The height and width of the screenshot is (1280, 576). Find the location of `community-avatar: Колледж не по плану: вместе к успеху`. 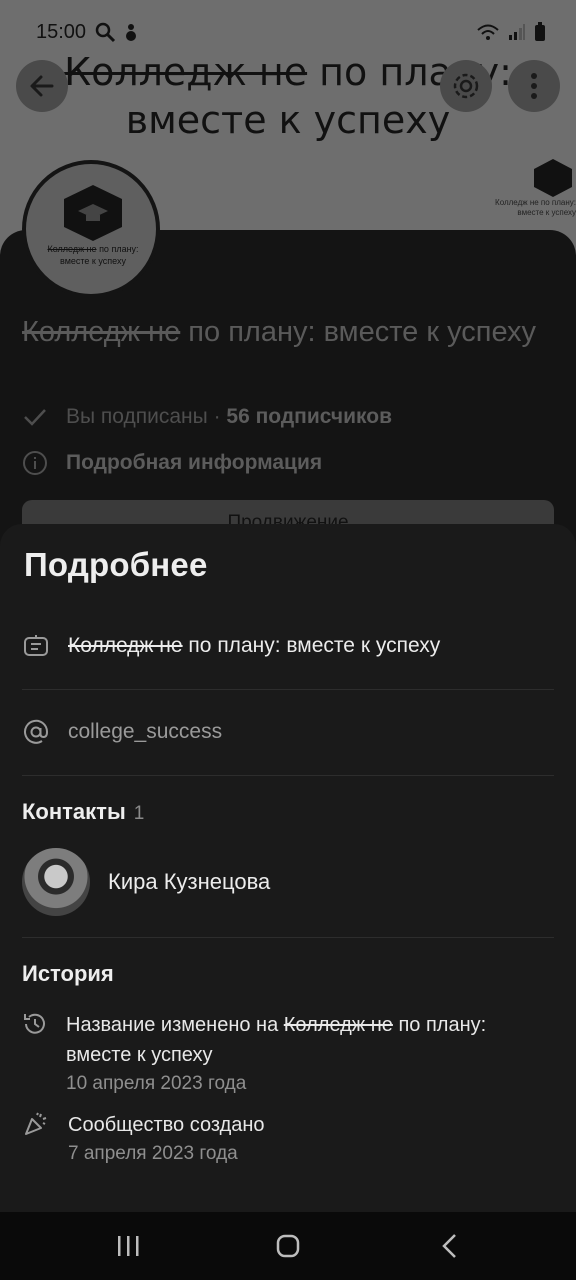

community-avatar: Колледж не по плану: вместе к успеху is located at coordinates (91, 229).